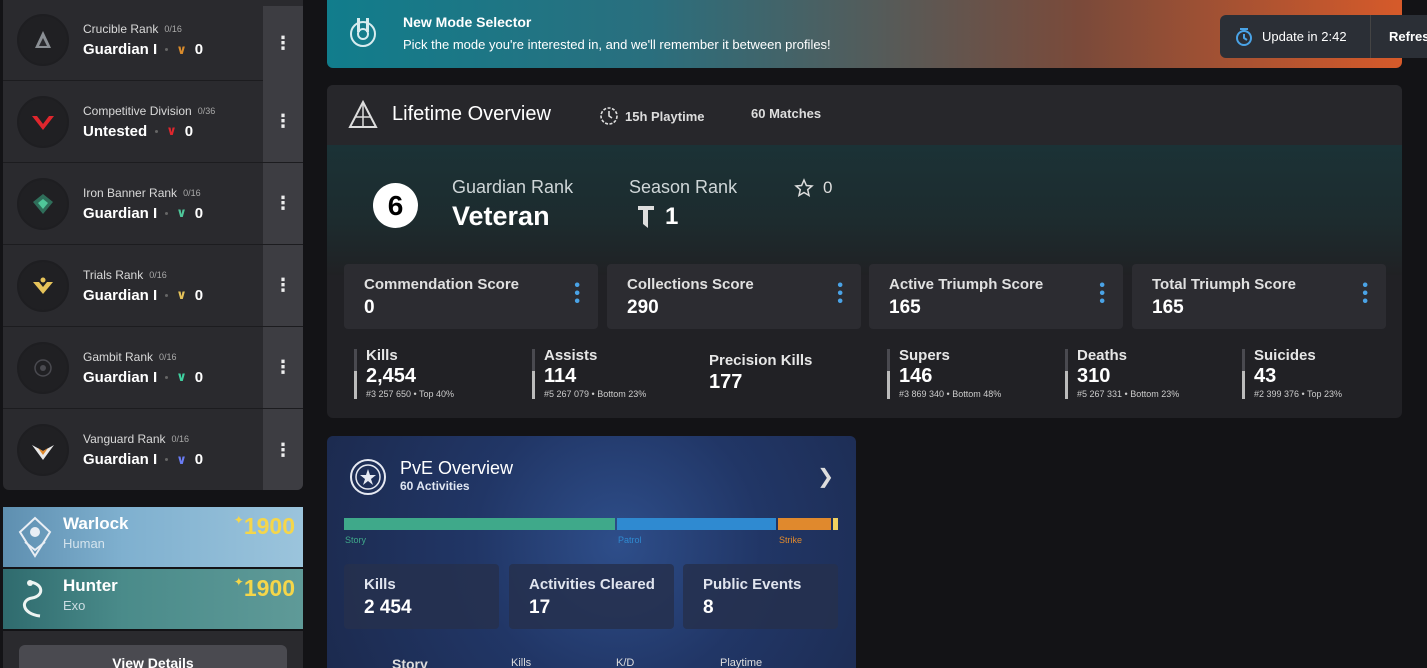  I want to click on stat-rank: #3 257 650 • Top 40%, so click(410, 394).